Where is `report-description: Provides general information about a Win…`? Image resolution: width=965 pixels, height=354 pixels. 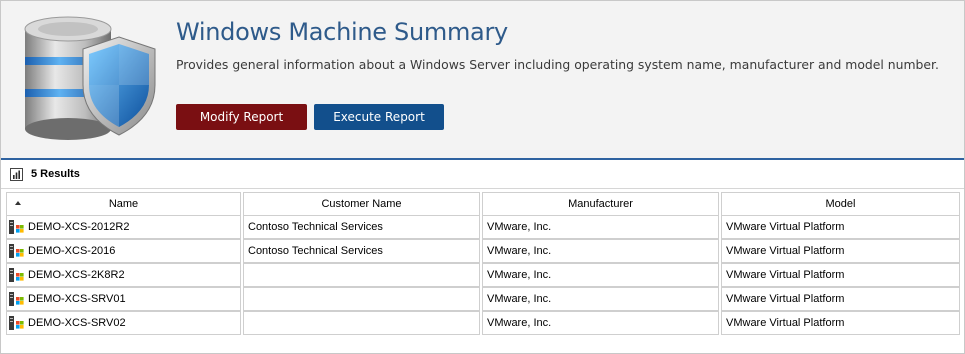 report-description: Provides general information about a Win… is located at coordinates (557, 64).